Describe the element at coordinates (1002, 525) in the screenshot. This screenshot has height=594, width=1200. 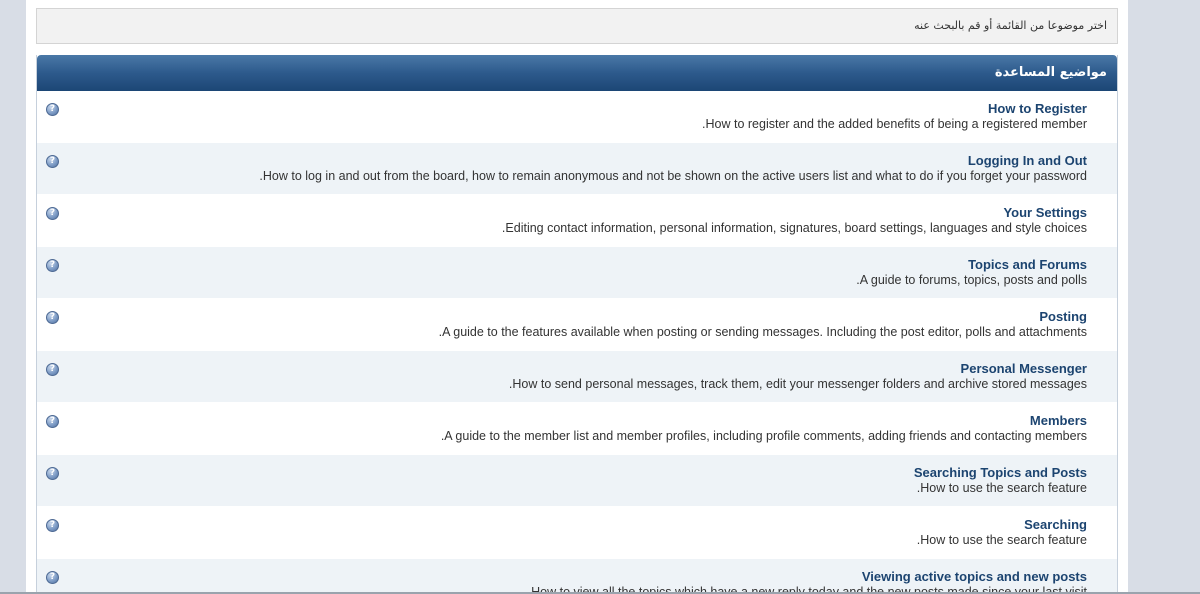
I see `topic-link: Searching` at that location.